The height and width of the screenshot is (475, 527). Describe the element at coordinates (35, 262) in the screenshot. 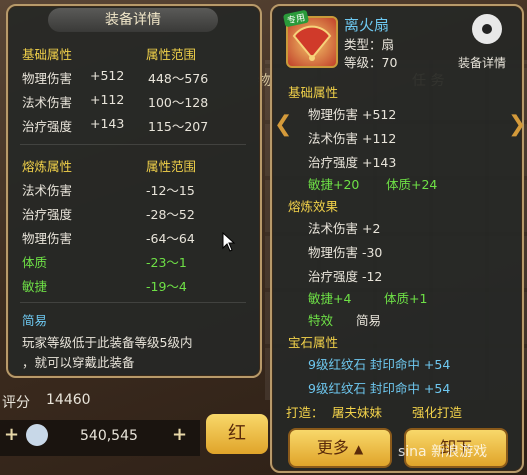

I see `refine-stat-name: 体质` at that location.